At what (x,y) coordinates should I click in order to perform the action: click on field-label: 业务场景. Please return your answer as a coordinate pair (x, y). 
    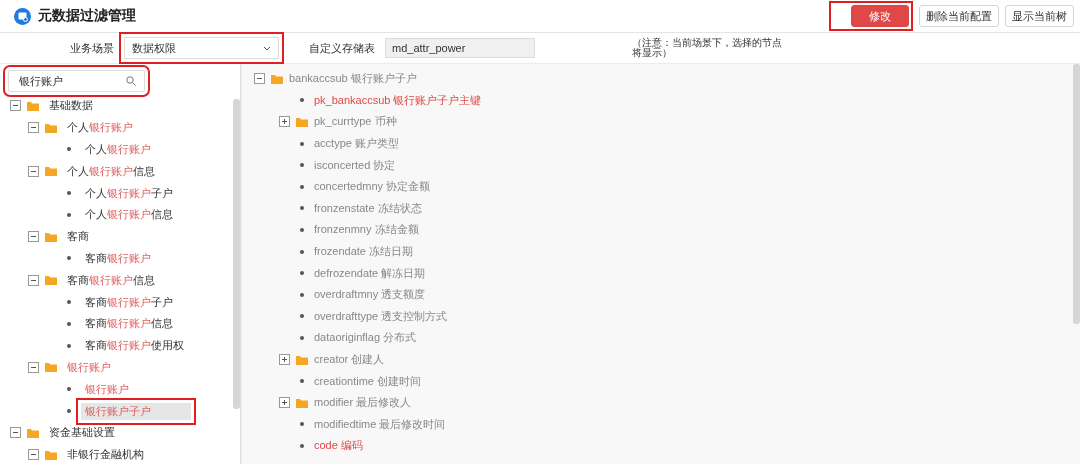
    Looking at the image, I should click on (92, 48).